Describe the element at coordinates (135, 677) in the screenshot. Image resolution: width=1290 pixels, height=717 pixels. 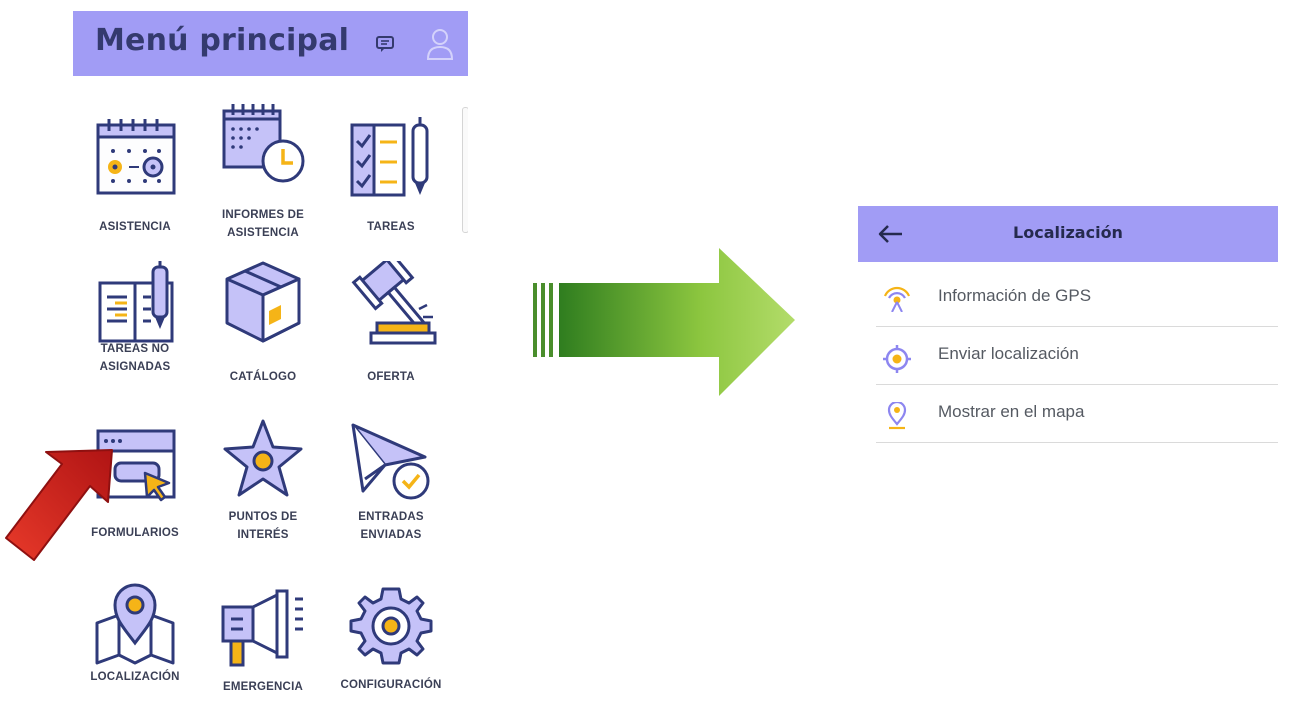
I see `tile-label: LOCALIZACIÓN` at that location.